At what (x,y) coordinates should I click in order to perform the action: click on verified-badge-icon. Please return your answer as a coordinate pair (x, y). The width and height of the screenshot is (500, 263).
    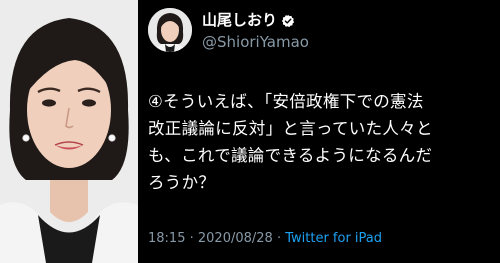
    Looking at the image, I should click on (288, 20).